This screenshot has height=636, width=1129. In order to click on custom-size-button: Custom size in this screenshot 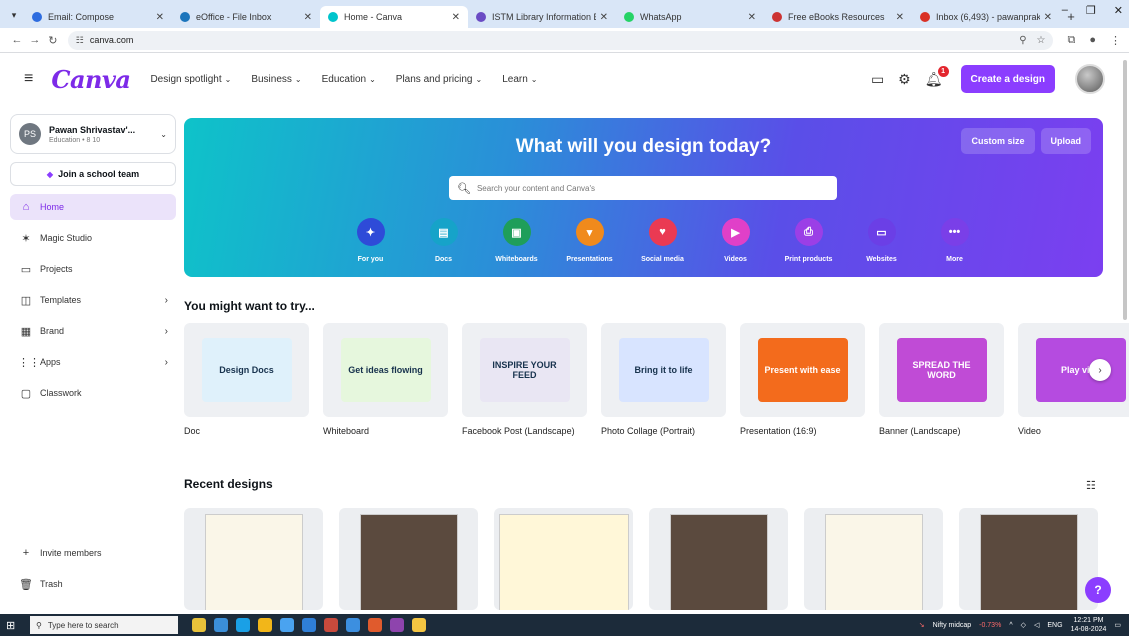, I will do `click(998, 141)`.